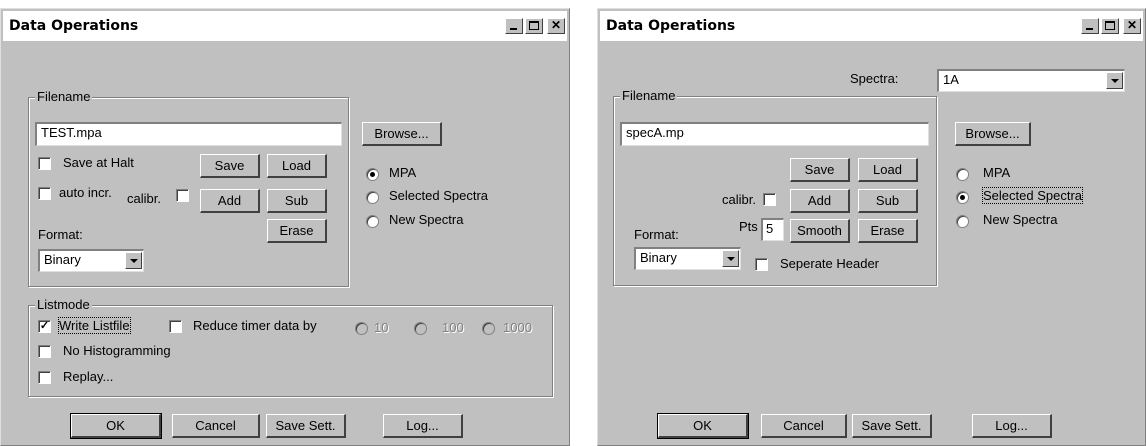 This screenshot has height=446, width=1146. I want to click on smooth-button: Smooth, so click(820, 231).